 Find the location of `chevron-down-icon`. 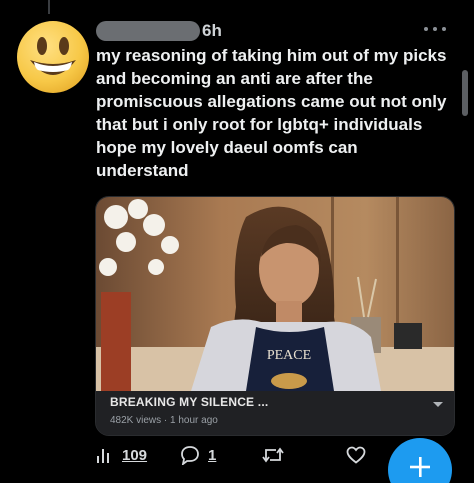

chevron-down-icon is located at coordinates (438, 405).